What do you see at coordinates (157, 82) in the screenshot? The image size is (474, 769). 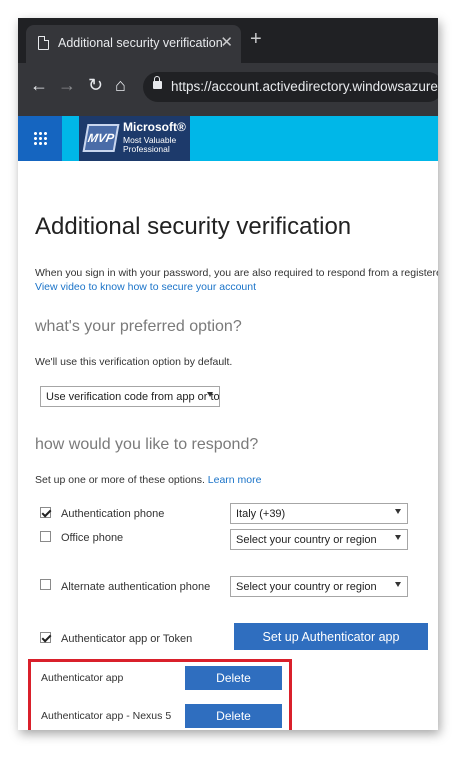 I see `lock-icon` at bounding box center [157, 82].